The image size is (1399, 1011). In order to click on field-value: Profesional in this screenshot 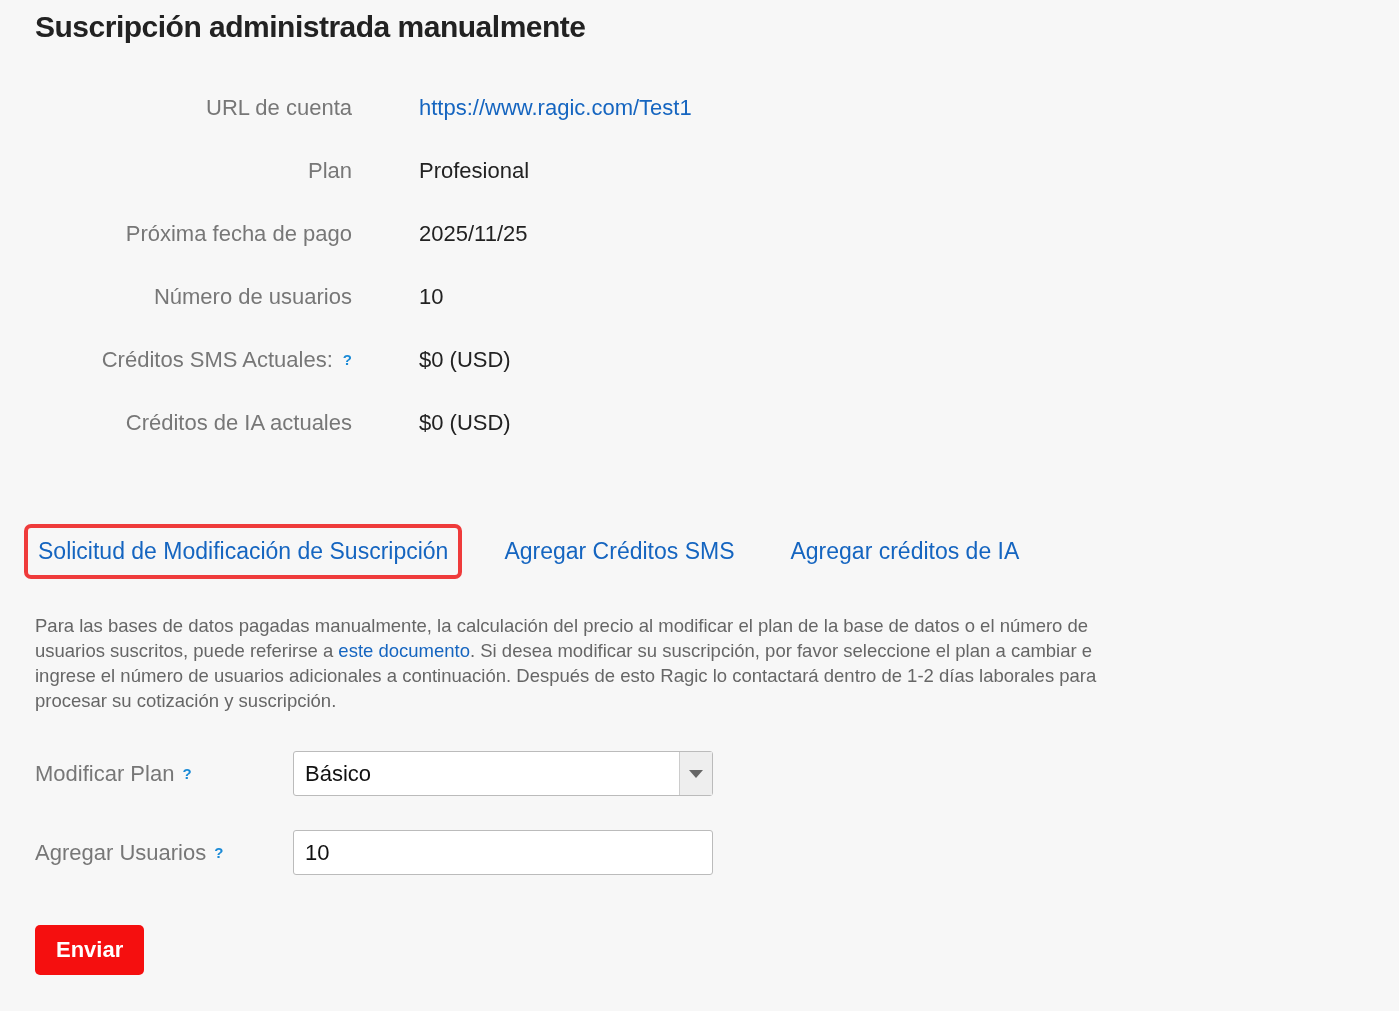, I will do `click(474, 170)`.